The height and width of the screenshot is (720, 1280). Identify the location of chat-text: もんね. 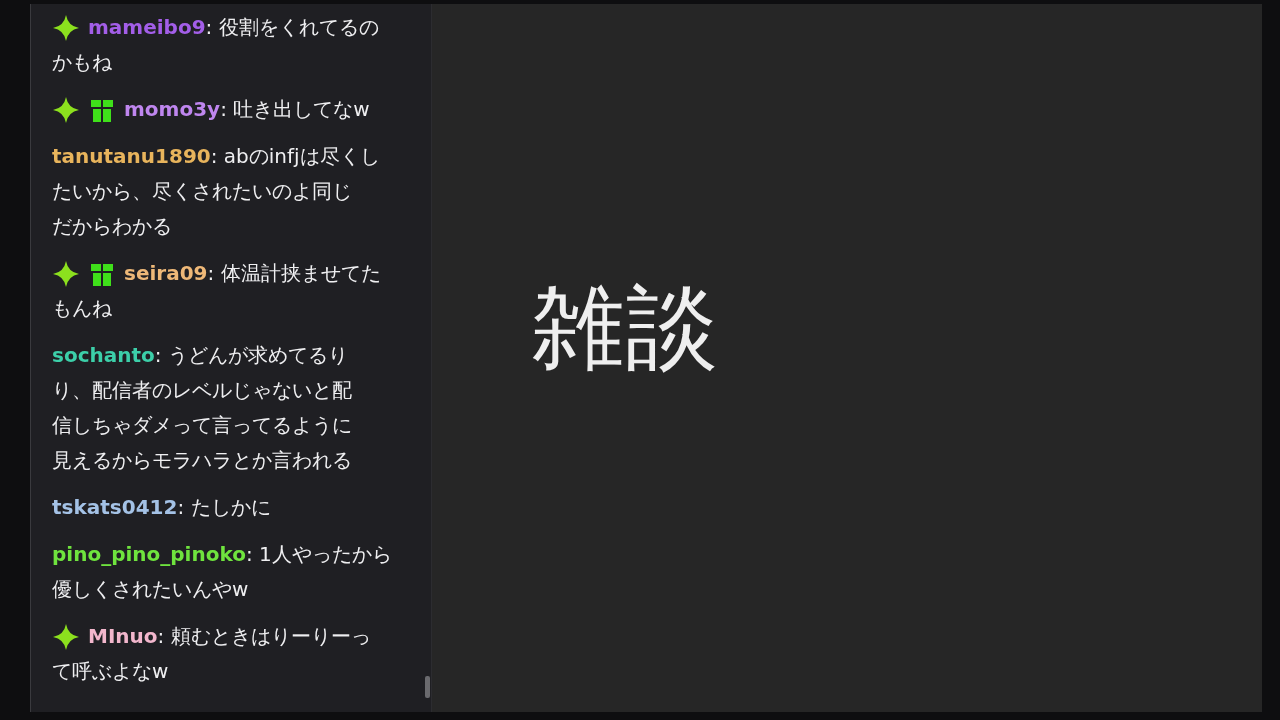
(82, 308).